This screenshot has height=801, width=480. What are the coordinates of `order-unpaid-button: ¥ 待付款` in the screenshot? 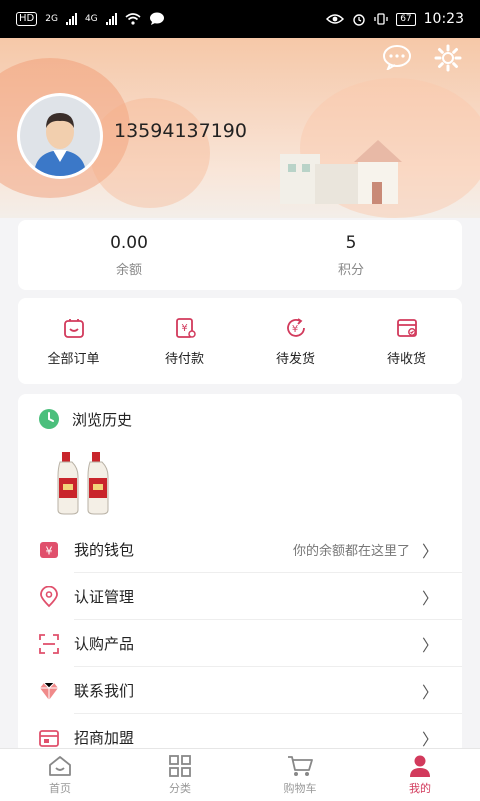 It's located at (184, 341).